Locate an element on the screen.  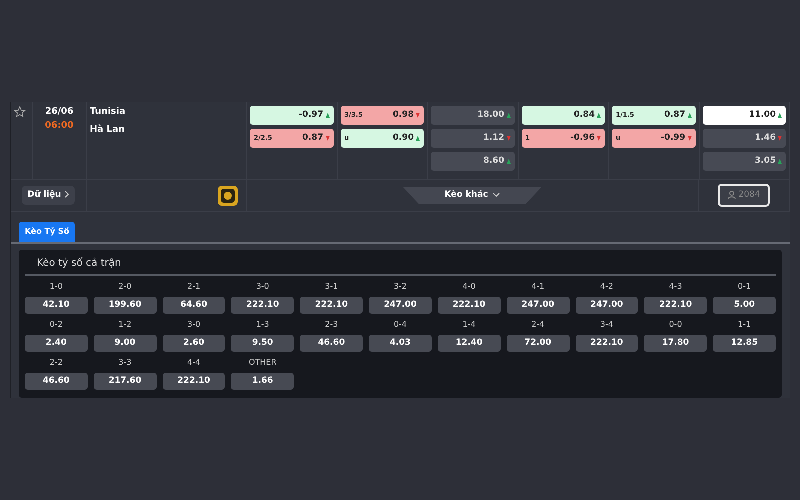
odds-button: 11.00 is located at coordinates (744, 115).